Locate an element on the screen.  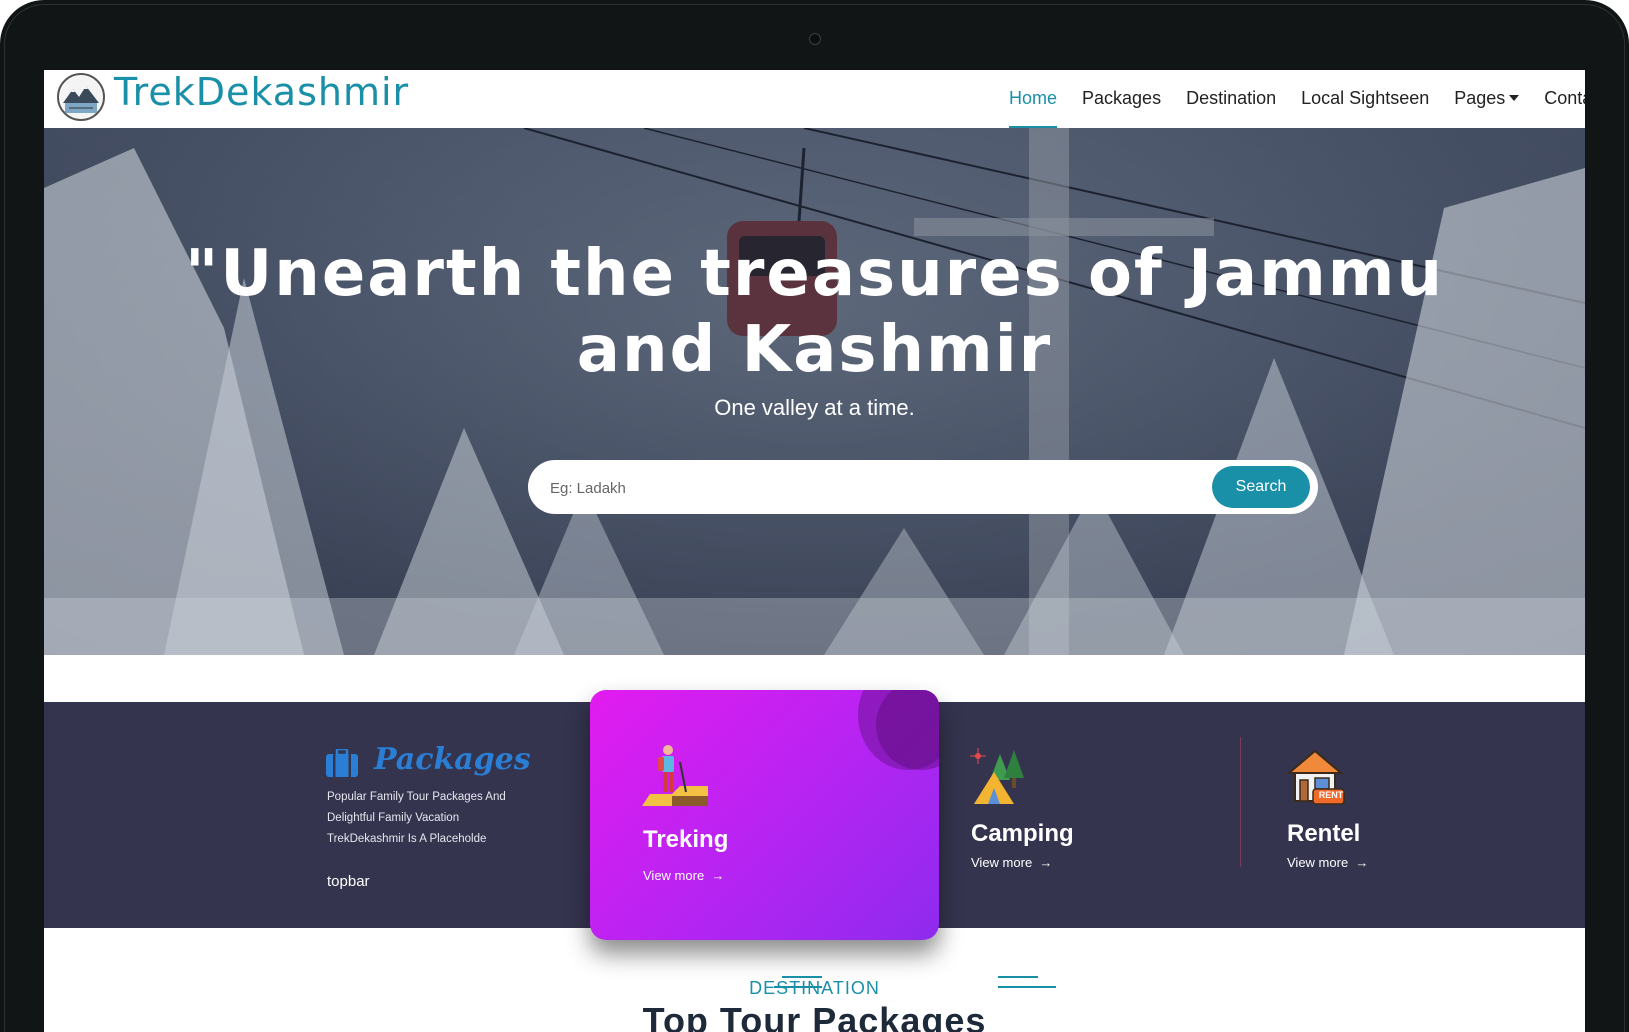
hero-subtitle: One valley at a time. is located at coordinates (814, 407).